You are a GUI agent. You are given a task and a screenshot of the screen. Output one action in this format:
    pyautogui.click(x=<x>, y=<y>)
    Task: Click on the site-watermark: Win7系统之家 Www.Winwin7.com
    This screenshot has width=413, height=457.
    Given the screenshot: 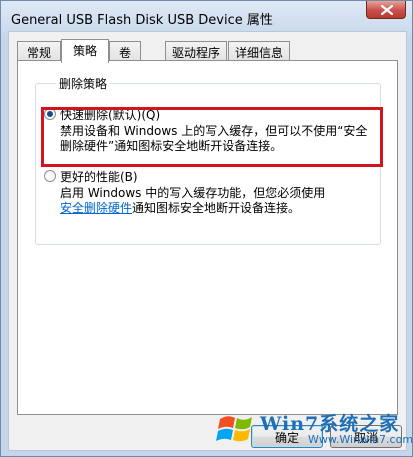 What is the action you would take?
    pyautogui.click(x=314, y=429)
    